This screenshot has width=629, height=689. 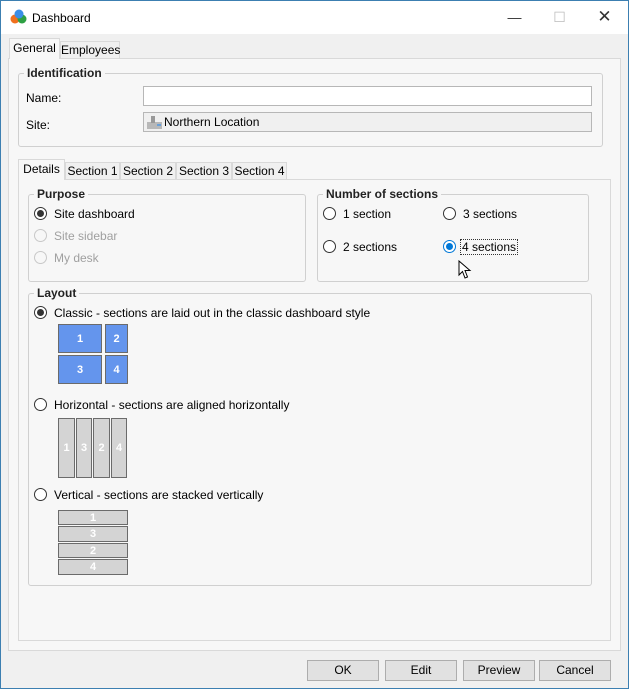 I want to click on minimize-button: —, so click(x=514, y=17).